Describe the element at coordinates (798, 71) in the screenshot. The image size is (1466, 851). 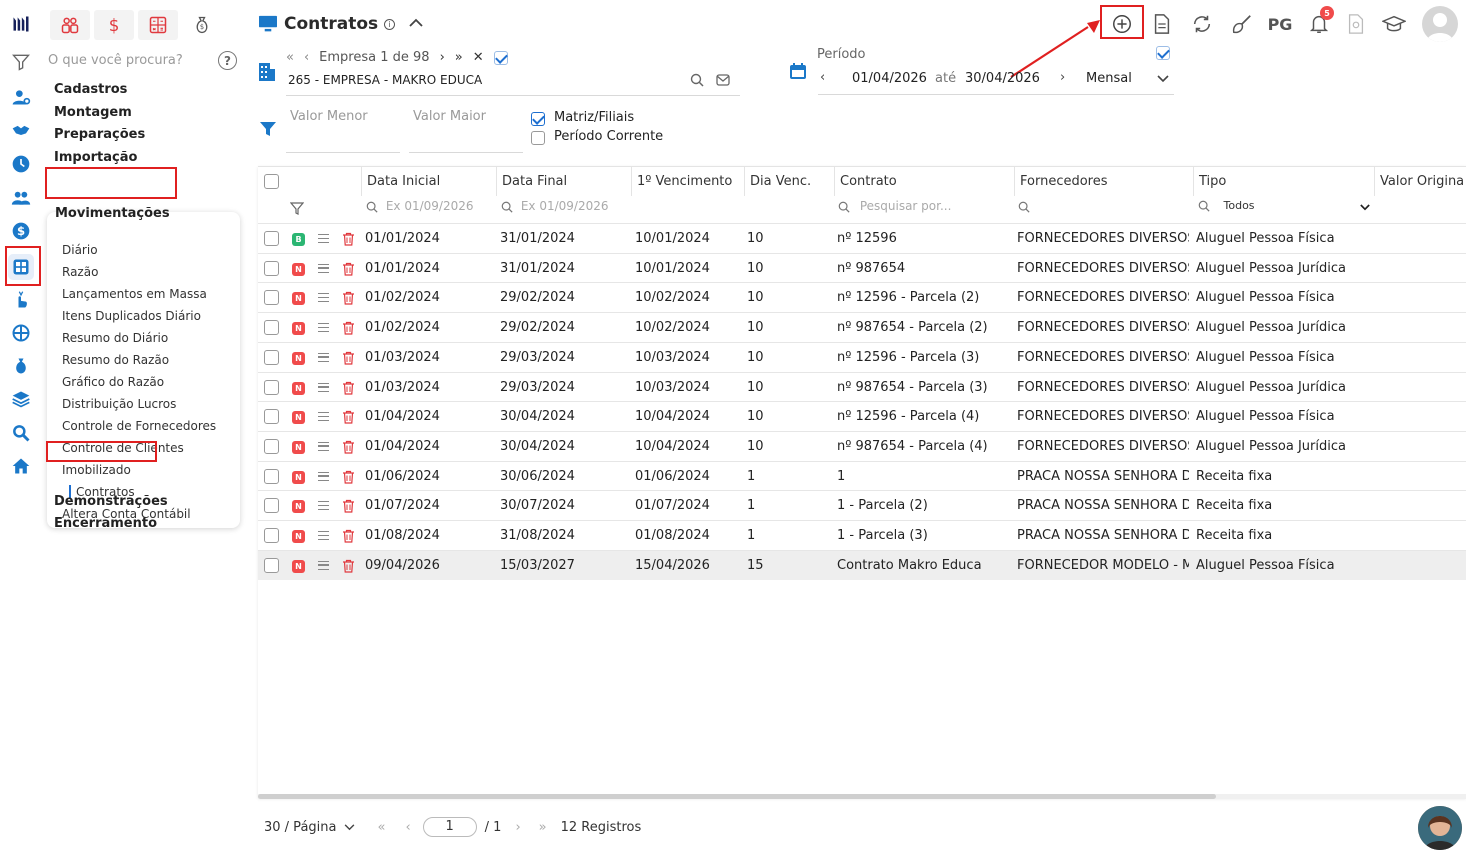
I see `calendar-icon` at that location.